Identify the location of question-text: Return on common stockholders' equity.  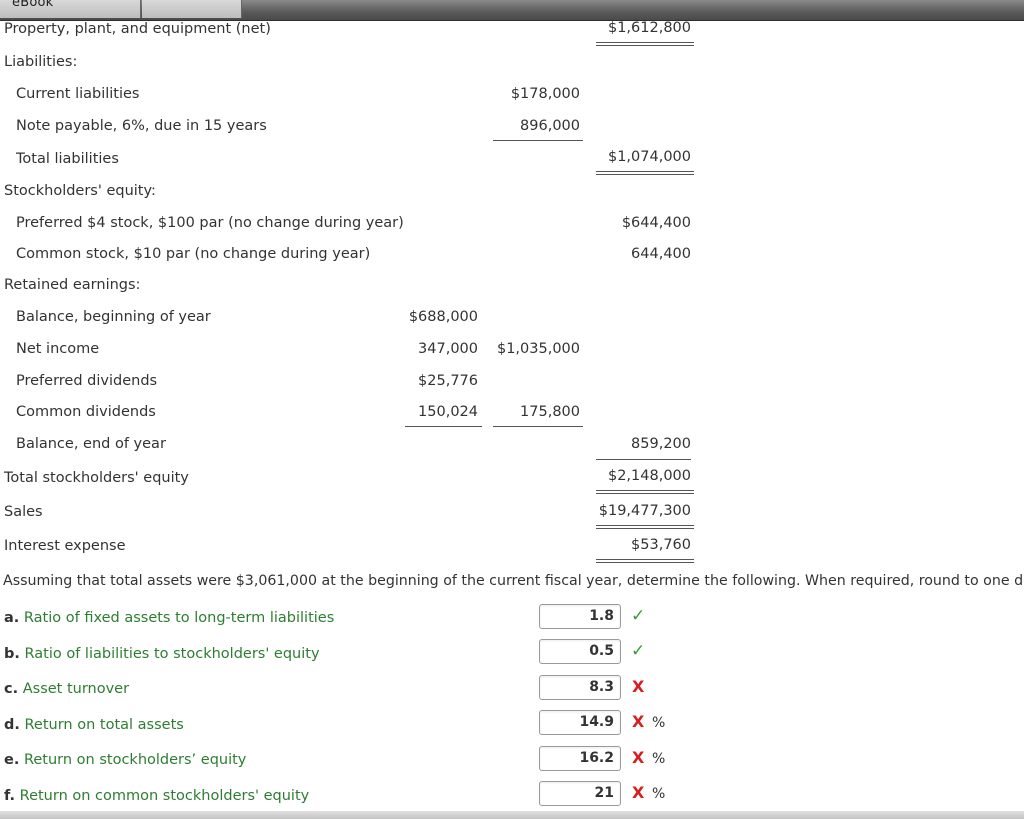
(164, 796).